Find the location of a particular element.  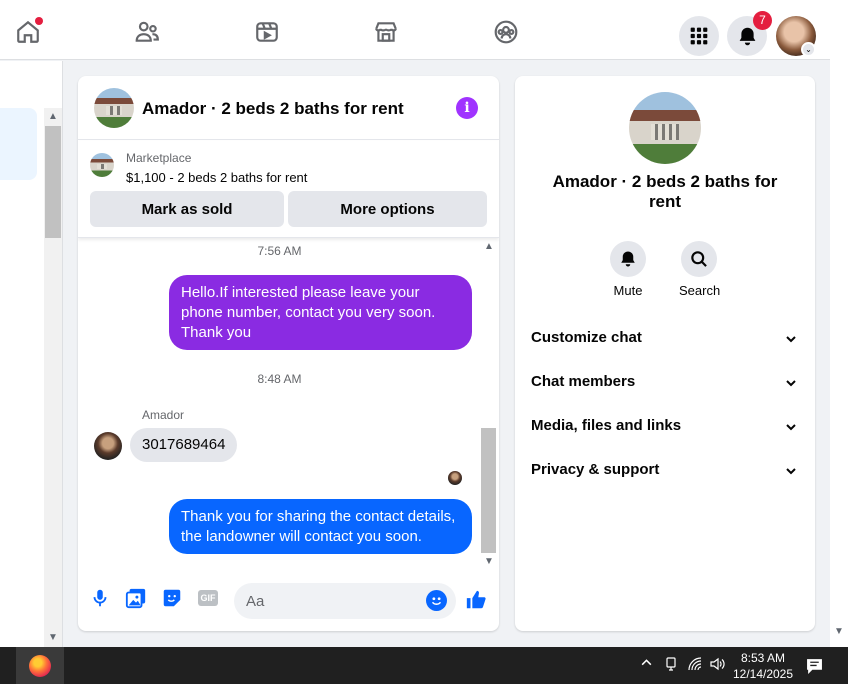

chat-members-section: Chat members is located at coordinates (665, 385).